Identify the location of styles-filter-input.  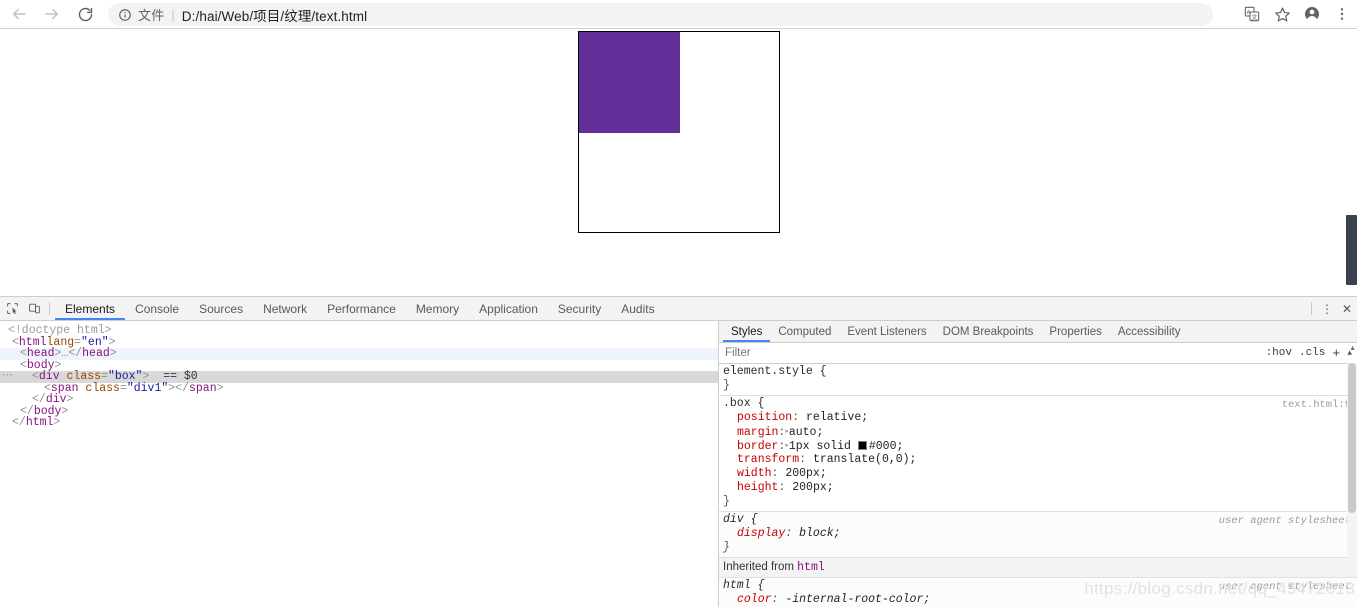
(992, 353).